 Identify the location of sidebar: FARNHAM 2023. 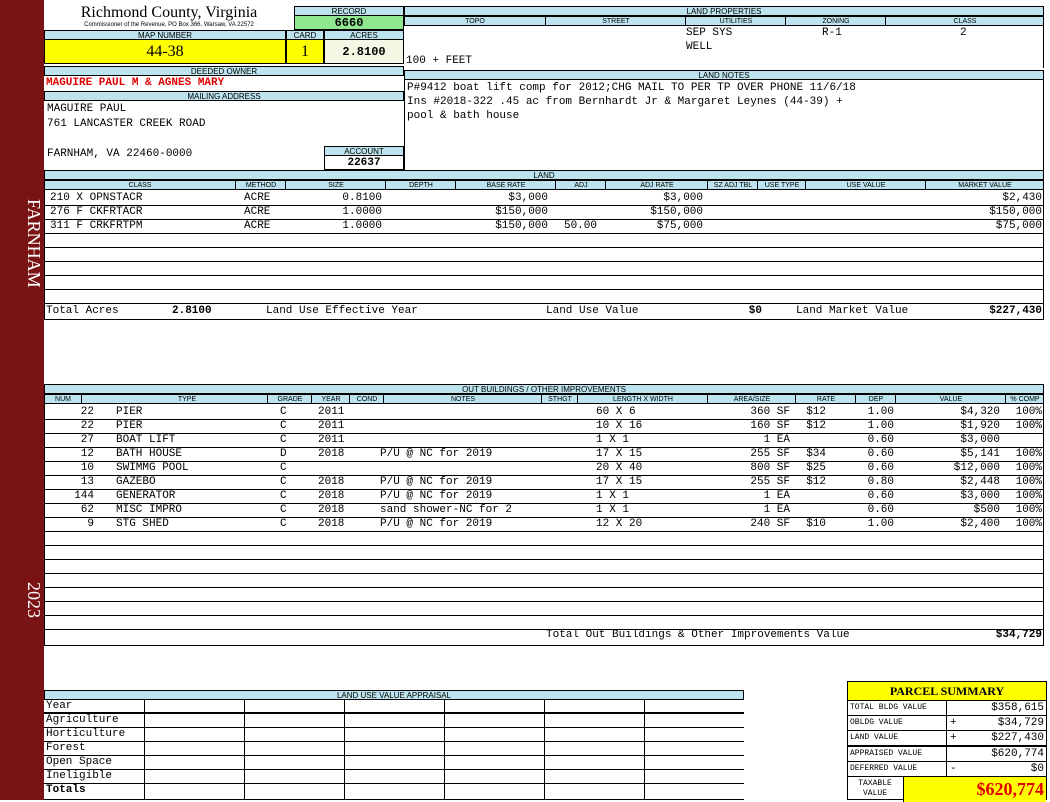
(22, 400).